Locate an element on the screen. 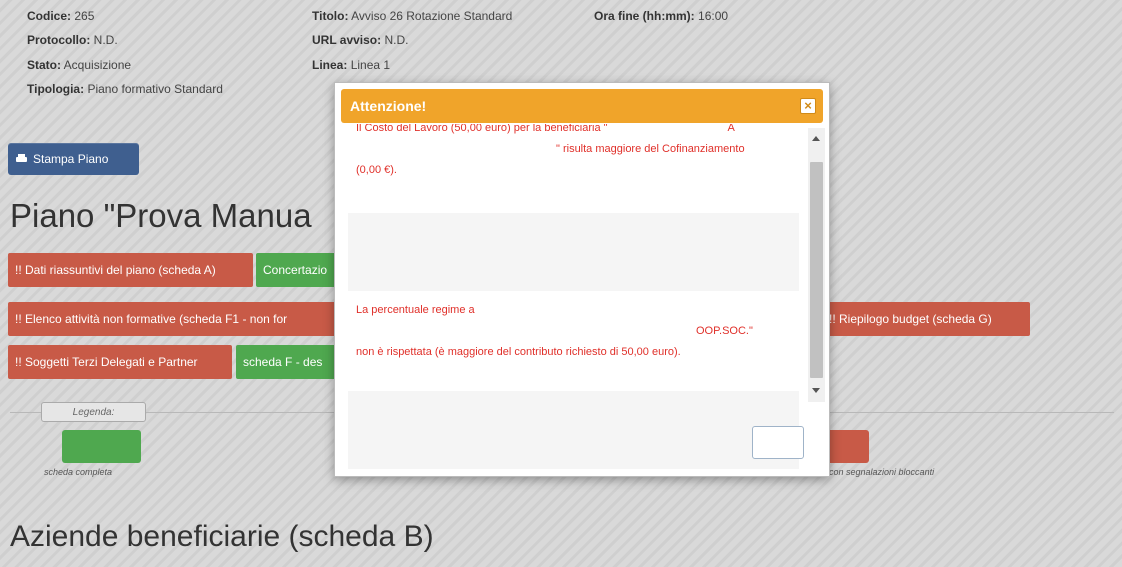 The width and height of the screenshot is (1122, 567). linea-label: Linea: is located at coordinates (330, 65).